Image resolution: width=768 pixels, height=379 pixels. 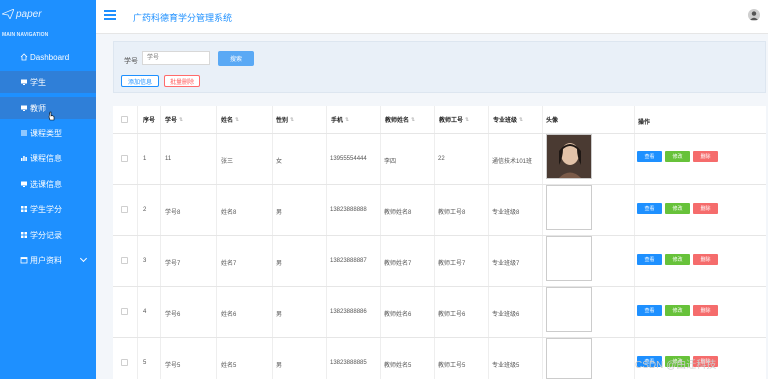 I want to click on cell-phone: 13823888885, so click(x=348, y=363).